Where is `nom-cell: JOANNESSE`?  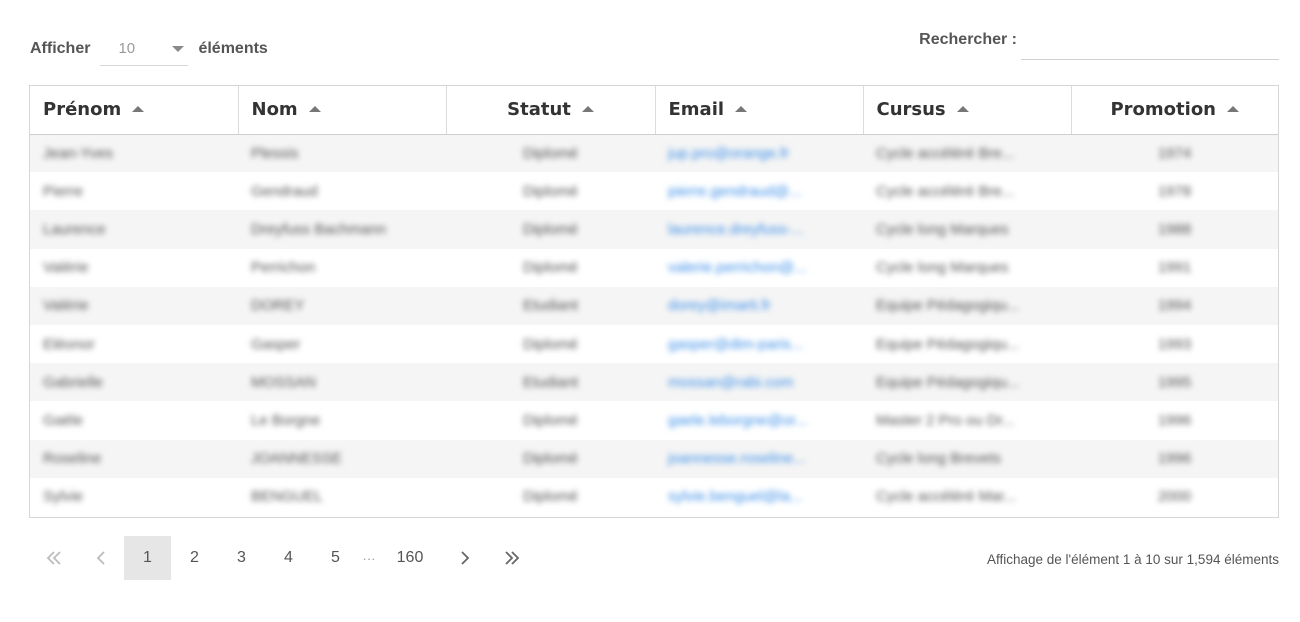
nom-cell: JOANNESSE is located at coordinates (296, 459).